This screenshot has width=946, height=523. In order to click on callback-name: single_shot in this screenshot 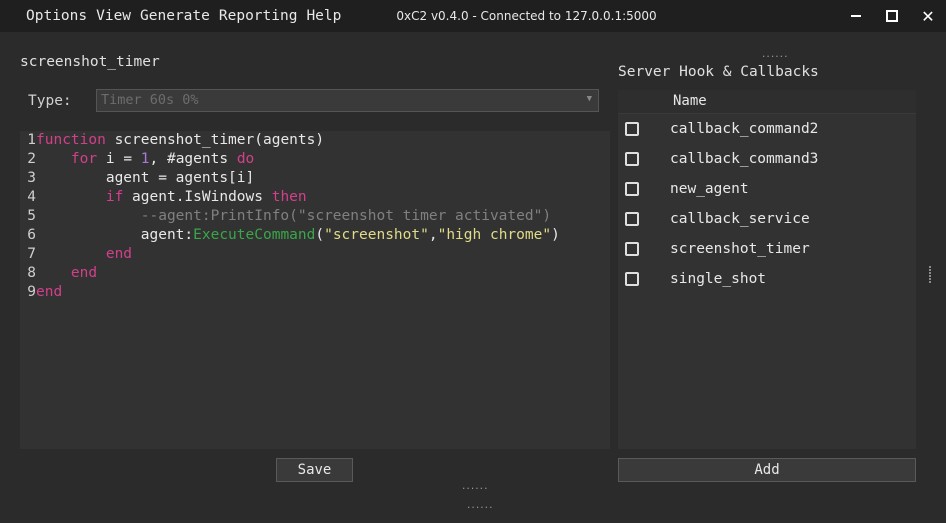, I will do `click(718, 279)`.